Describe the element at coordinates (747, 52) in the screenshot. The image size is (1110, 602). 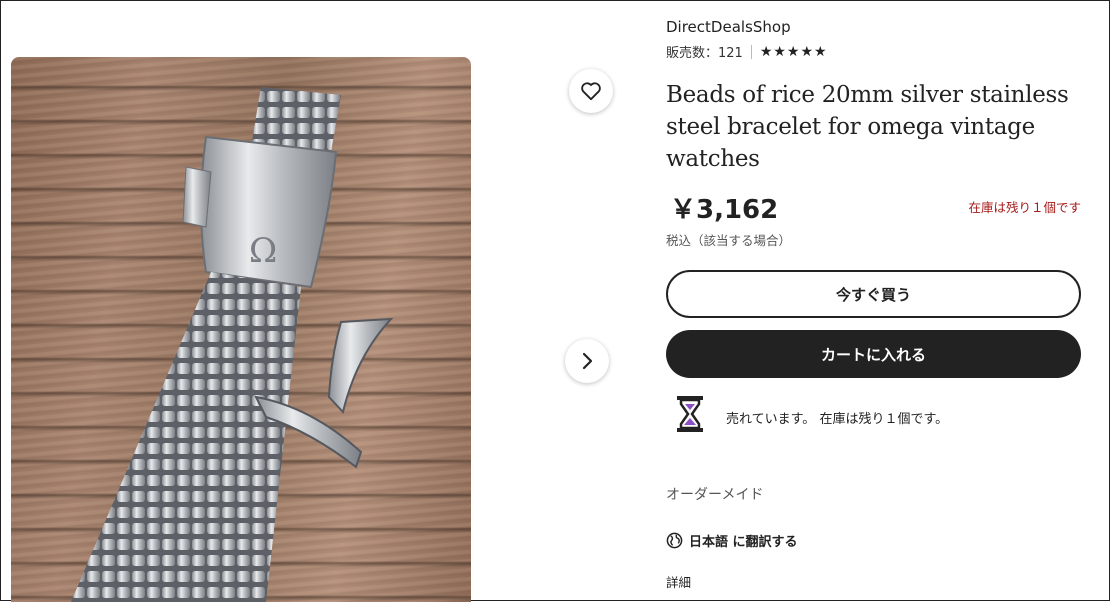
I see `shop-stats: 販売数：121 ★★★★★` at that location.